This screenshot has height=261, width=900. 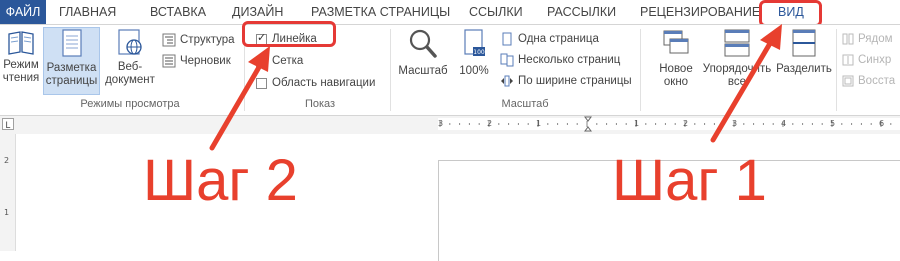 I want to click on hundred-percent-label: 100%, so click(x=474, y=71).